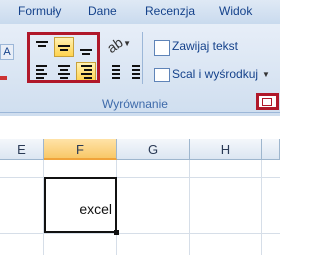 The height and width of the screenshot is (255, 320). What do you see at coordinates (162, 48) in the screenshot?
I see `wrap-text-icon` at bounding box center [162, 48].